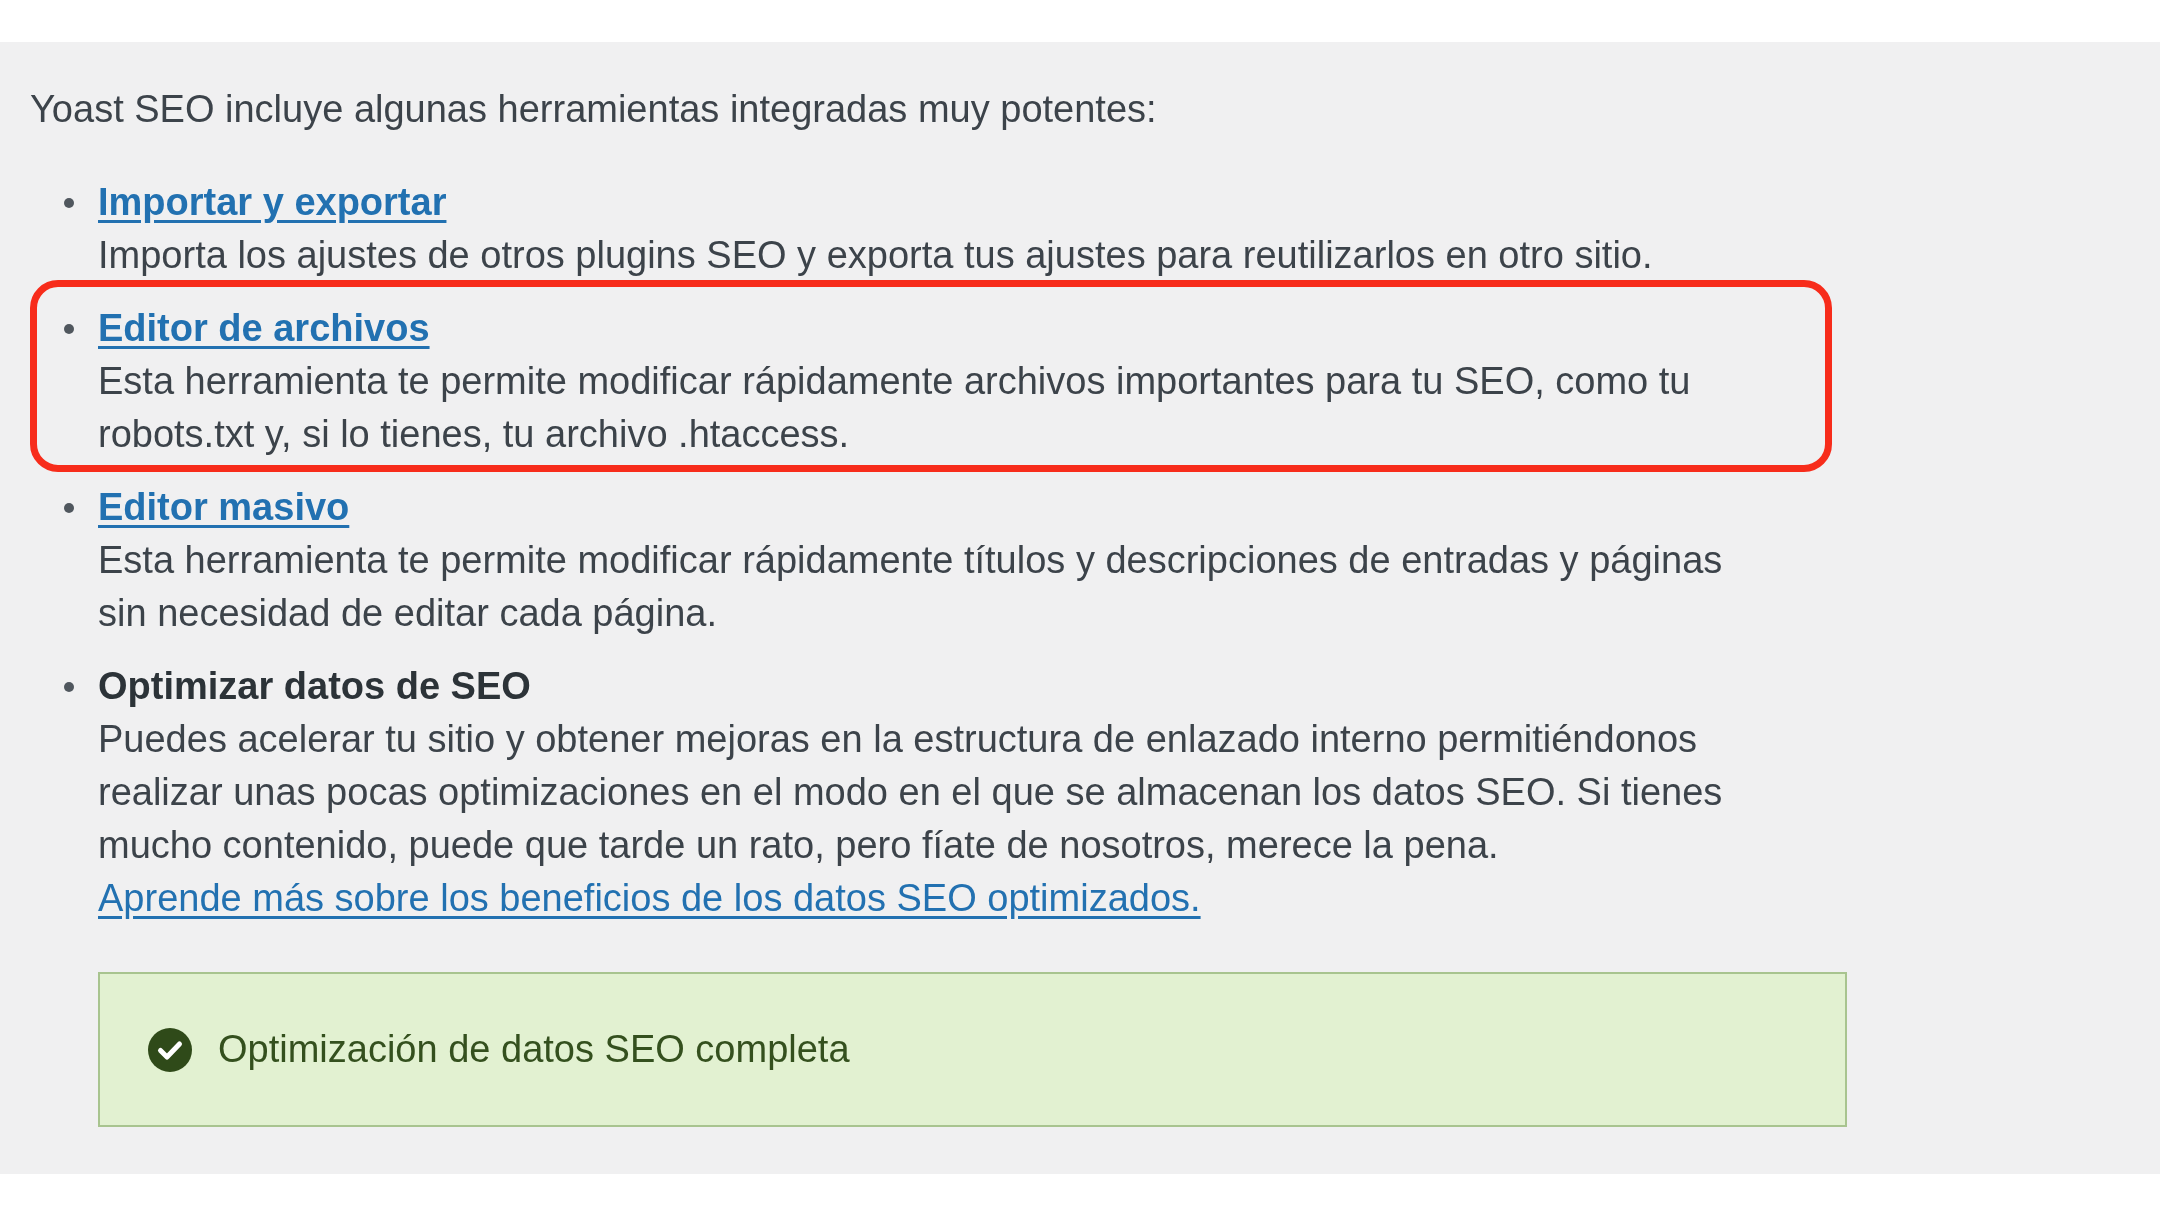 Image resolution: width=2160 pixels, height=1216 pixels. What do you see at coordinates (876, 255) in the screenshot?
I see `tool-description: Importa los ajustes de otros plugins SEO y exporta tus ajustes para reutilizarlos en otro sitio.` at bounding box center [876, 255].